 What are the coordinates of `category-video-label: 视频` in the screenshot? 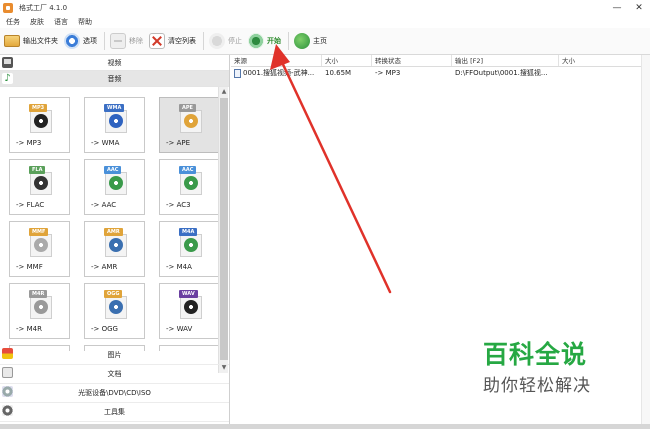 It's located at (114, 62).